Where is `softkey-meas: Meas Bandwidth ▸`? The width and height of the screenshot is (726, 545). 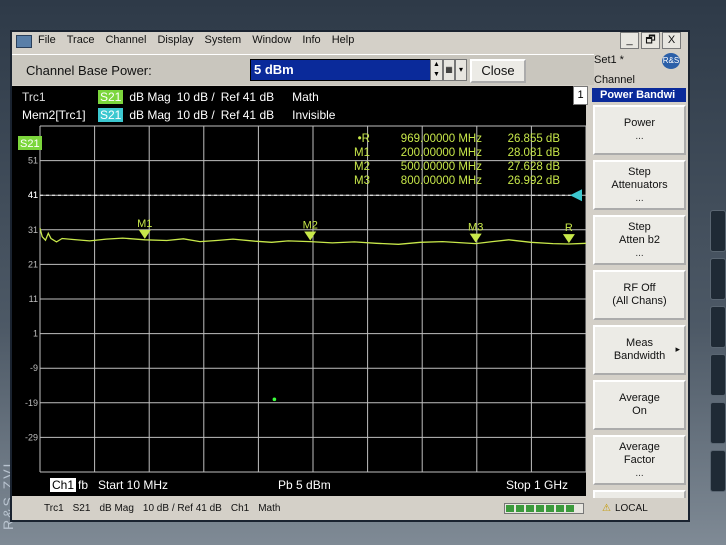
softkey-meas: Meas Bandwidth ▸ is located at coordinates (639, 350).